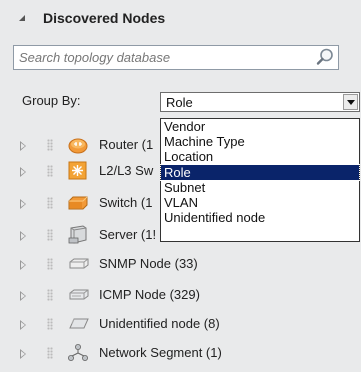 Image resolution: width=361 pixels, height=372 pixels. What do you see at coordinates (180, 19) in the screenshot?
I see `panel-header: Discovered Nodes` at bounding box center [180, 19].